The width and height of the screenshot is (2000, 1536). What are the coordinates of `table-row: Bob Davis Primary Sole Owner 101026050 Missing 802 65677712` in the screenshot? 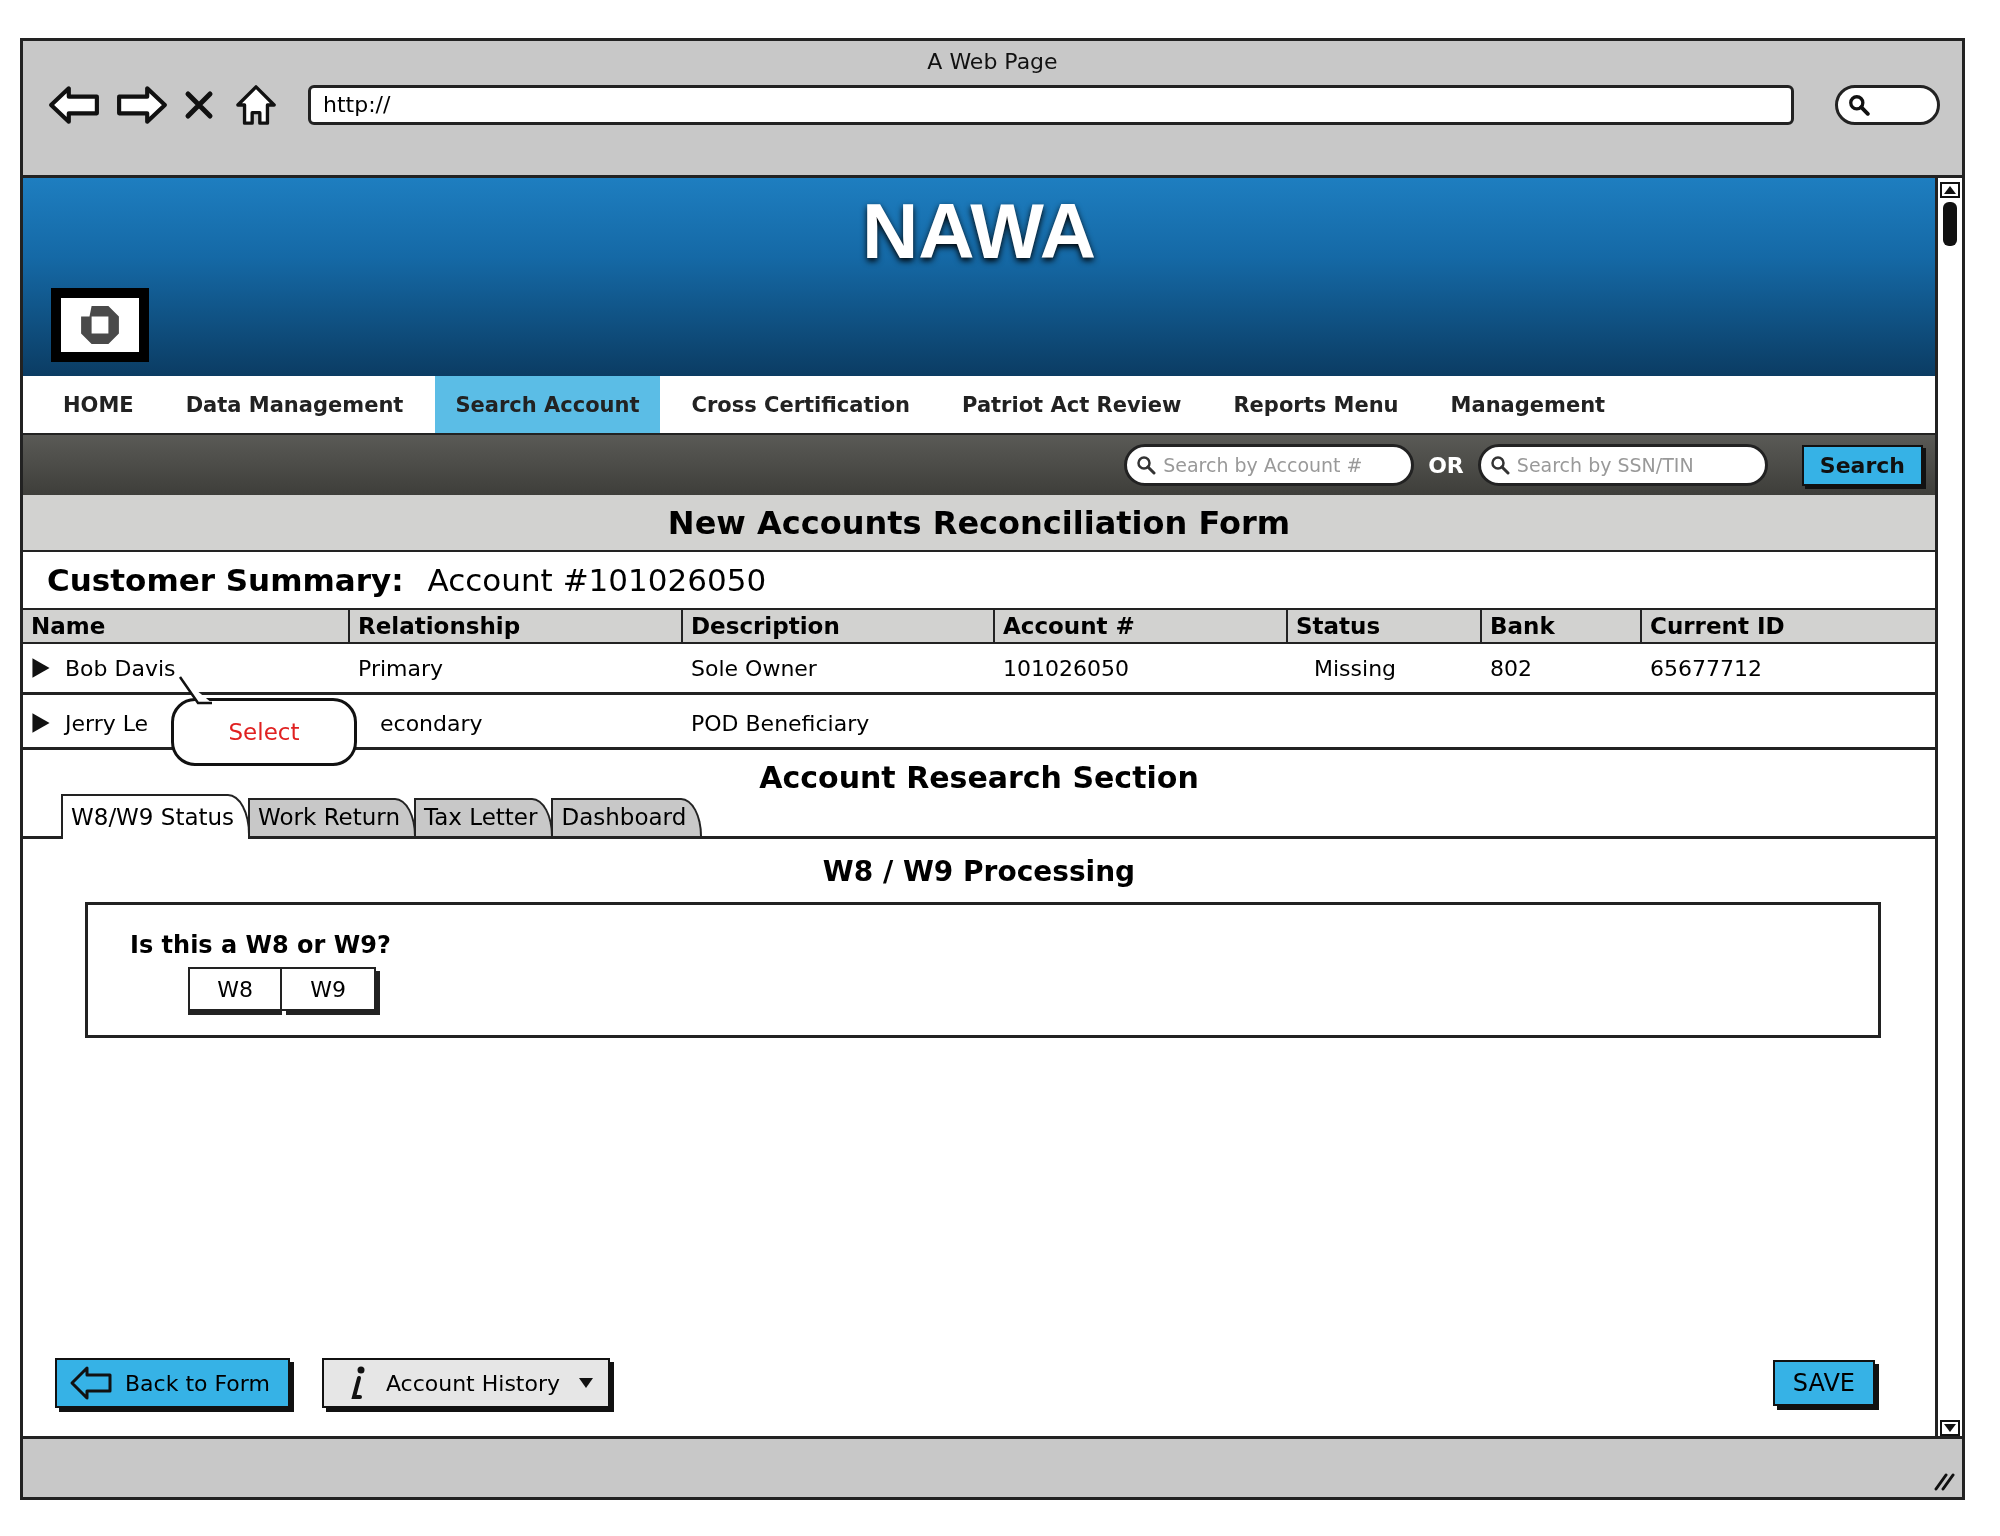 It's located at (979, 669).